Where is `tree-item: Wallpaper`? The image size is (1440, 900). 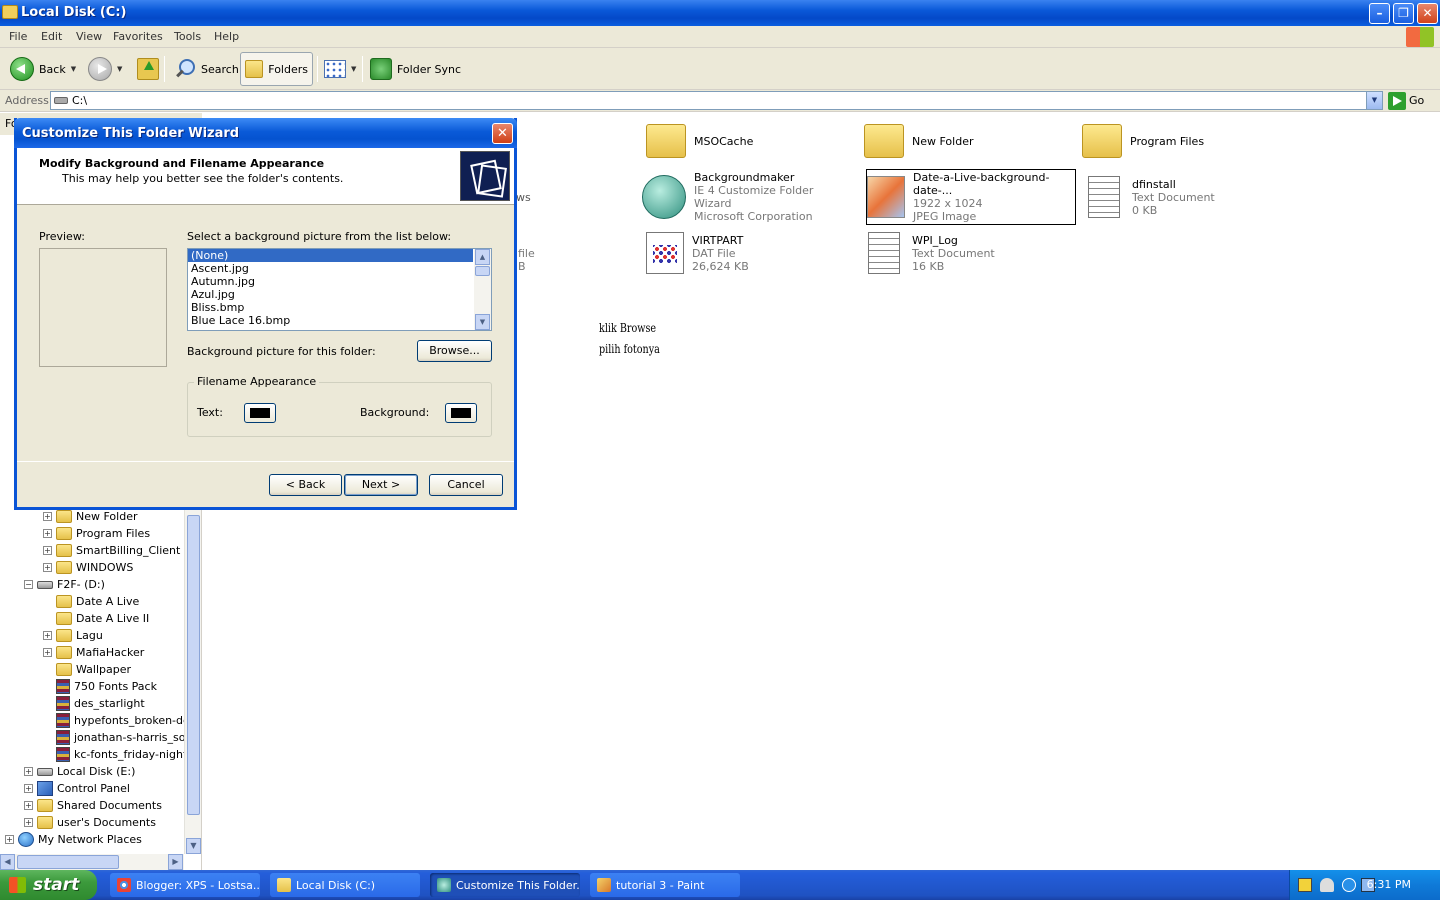 tree-item: Wallpaper is located at coordinates (87, 669).